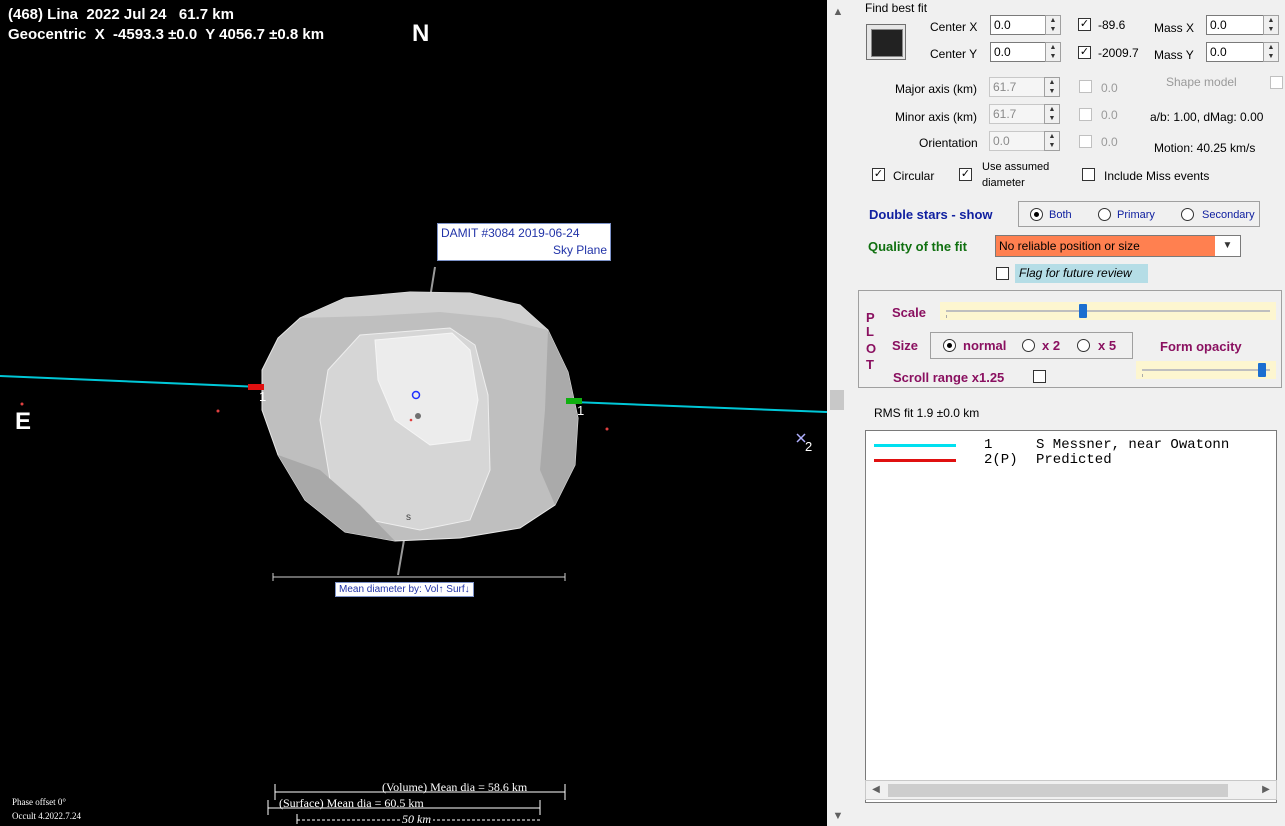 This screenshot has height=826, width=1285. What do you see at coordinates (1017, 87) in the screenshot?
I see `major-axis-input: 61.7` at bounding box center [1017, 87].